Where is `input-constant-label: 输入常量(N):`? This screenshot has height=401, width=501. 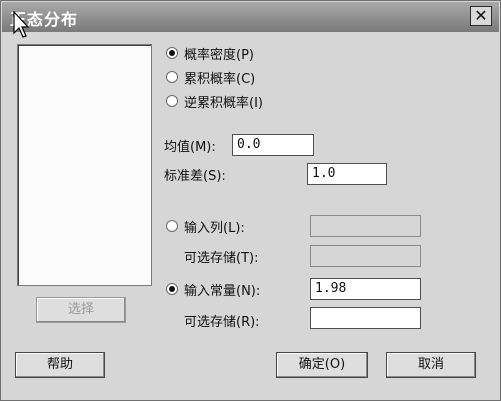
input-constant-label: 输入常量(N): is located at coordinates (222, 291).